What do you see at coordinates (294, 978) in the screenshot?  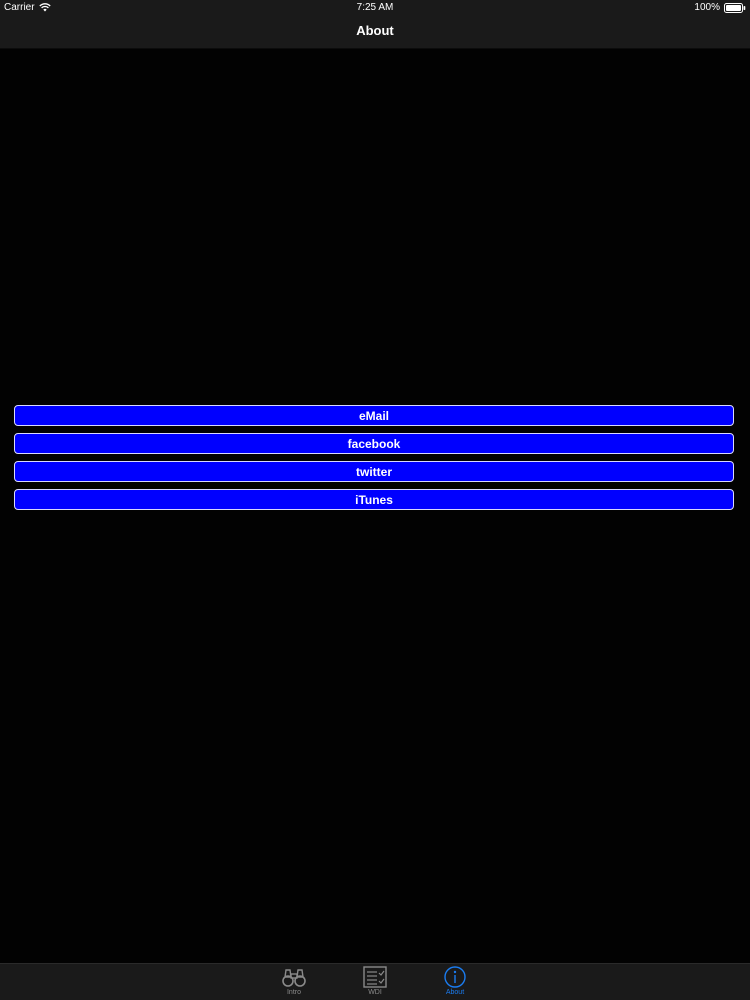 I see `binoculars-icon` at bounding box center [294, 978].